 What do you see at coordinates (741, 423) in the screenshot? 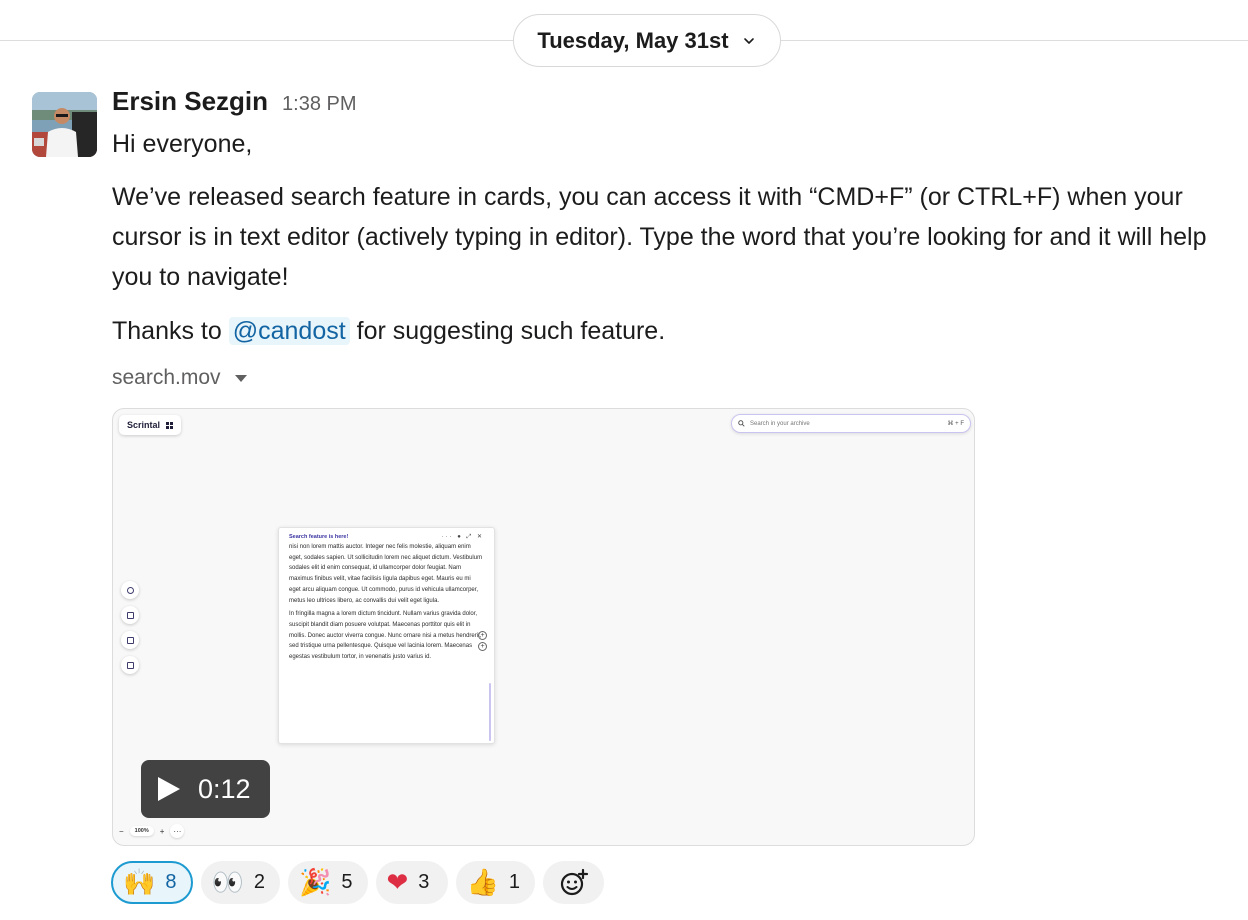
I see `search-icon` at bounding box center [741, 423].